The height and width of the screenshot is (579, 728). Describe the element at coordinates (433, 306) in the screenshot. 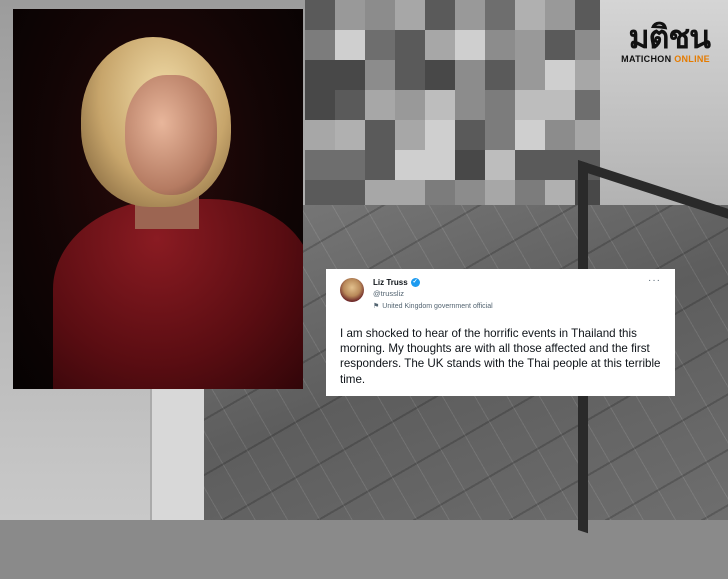

I see `government-label: ⚑ United Kingdom government official` at that location.